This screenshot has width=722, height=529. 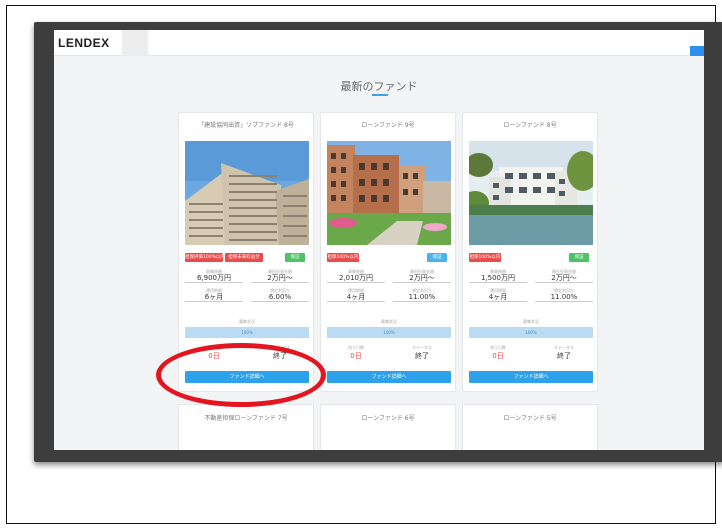 What do you see at coordinates (214, 297) in the screenshot?
I see `period-value: 6ヶ月` at bounding box center [214, 297].